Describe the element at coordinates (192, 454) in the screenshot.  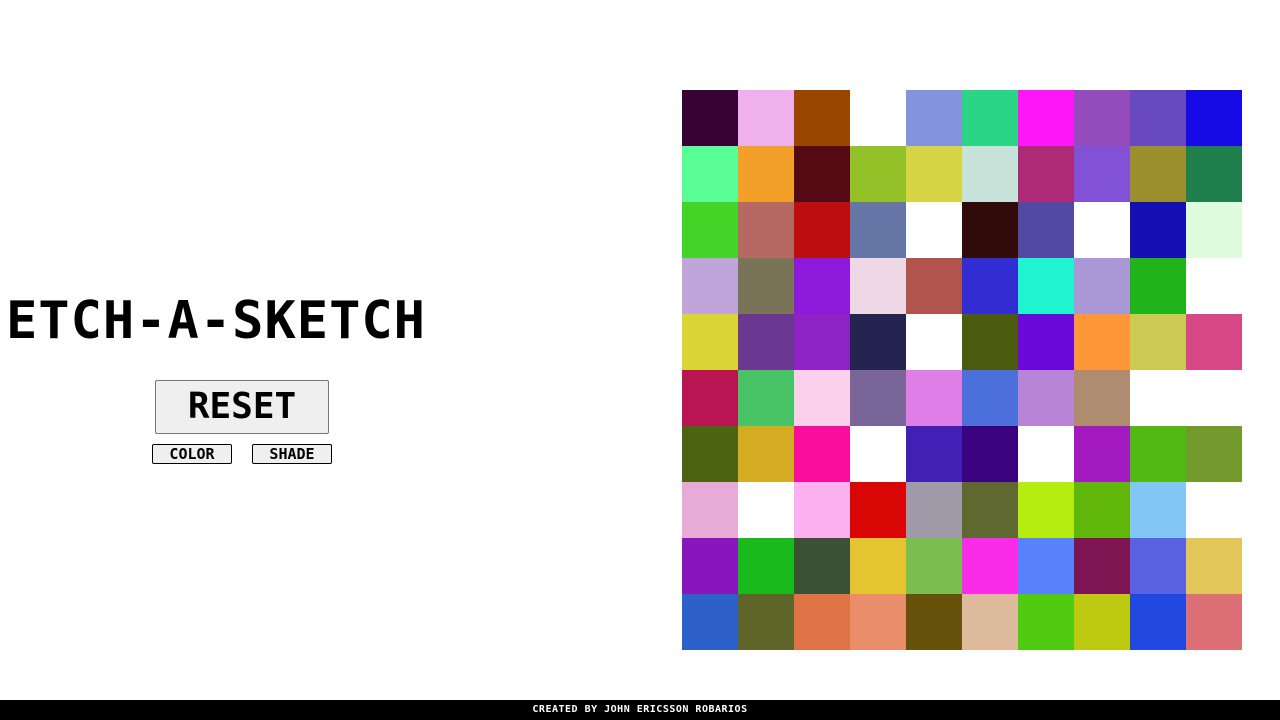
I see `color-mode-button: COLOR` at that location.